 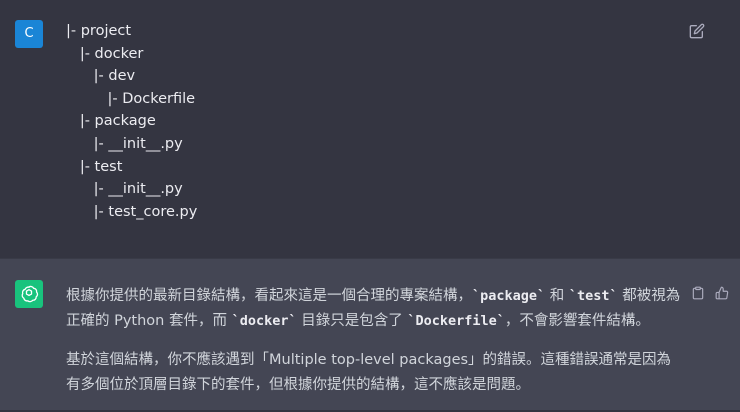 I want to click on tree-line: |- docker, so click(x=105, y=53).